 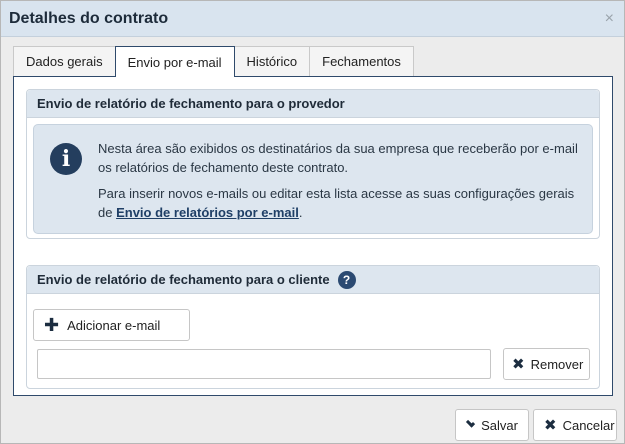 What do you see at coordinates (557, 364) in the screenshot?
I see `remove-button-label: Remover` at bounding box center [557, 364].